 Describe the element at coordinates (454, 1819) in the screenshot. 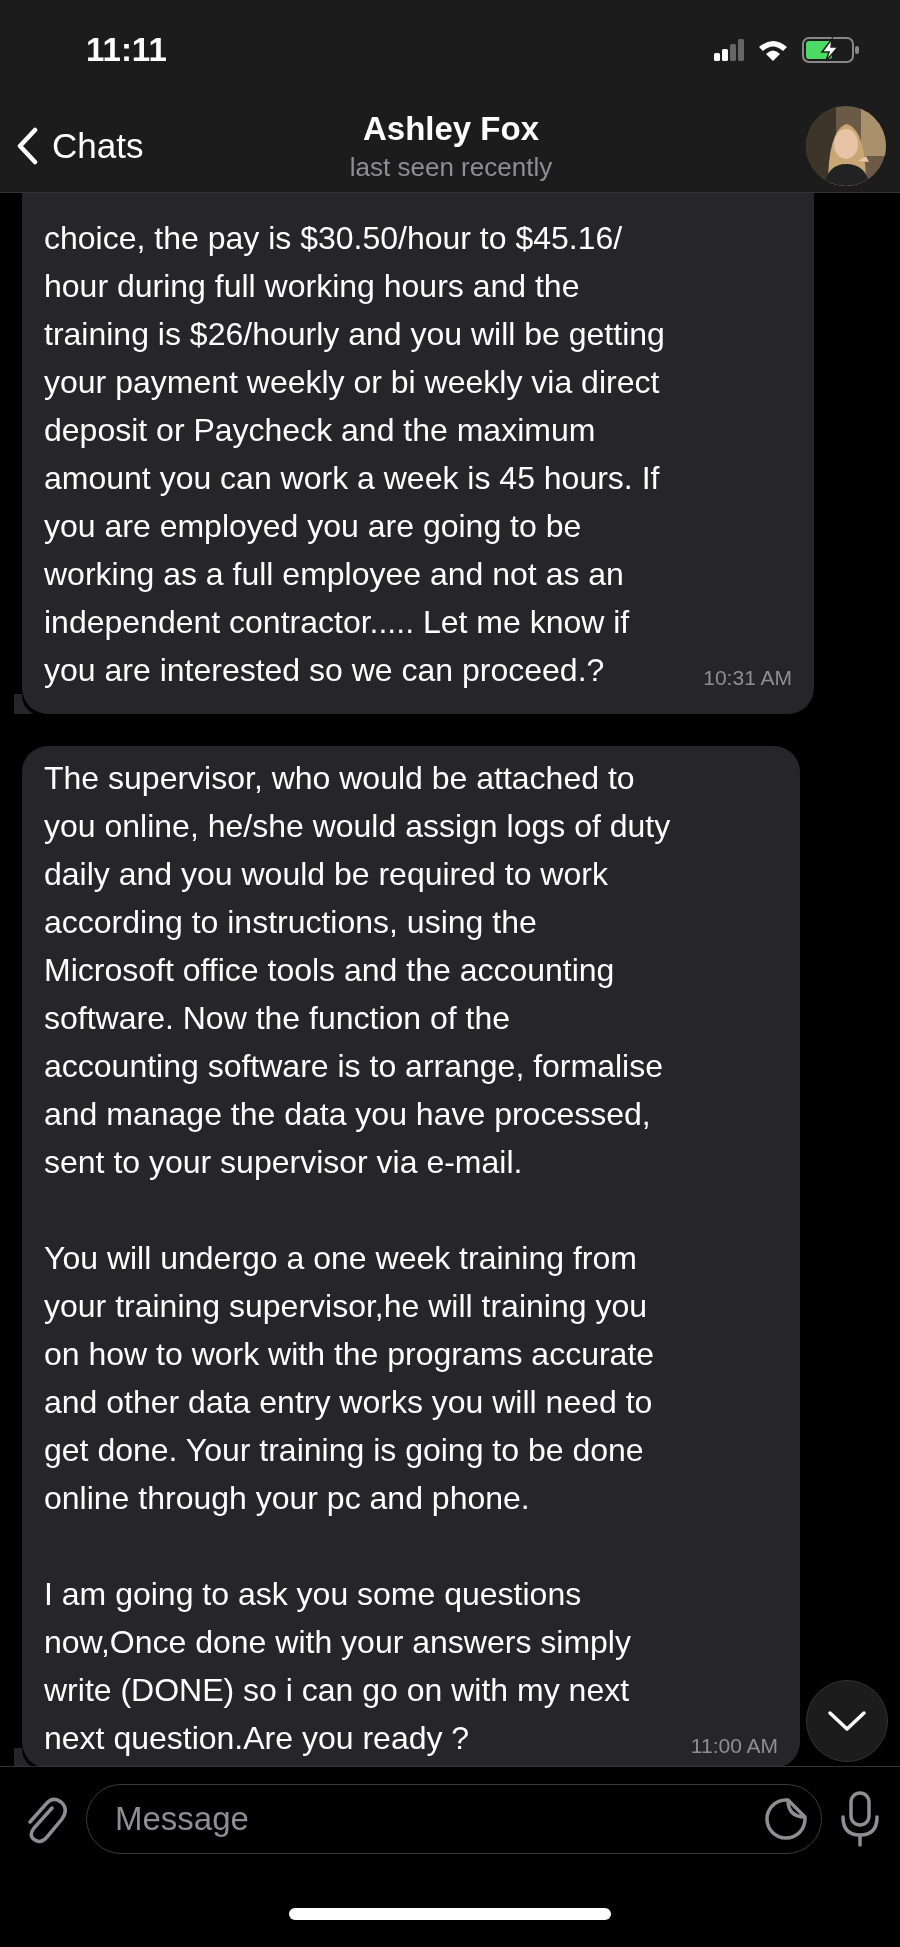

I see `message-input: Message` at that location.